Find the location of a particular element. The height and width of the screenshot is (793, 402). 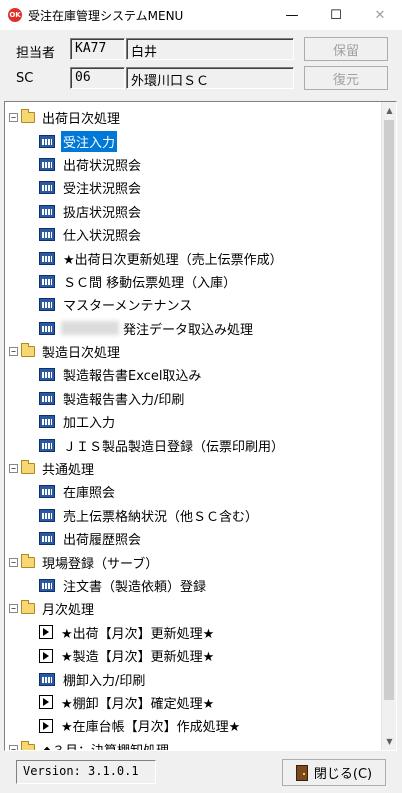

tree-item-label: 仕入状況照会 is located at coordinates (102, 237).